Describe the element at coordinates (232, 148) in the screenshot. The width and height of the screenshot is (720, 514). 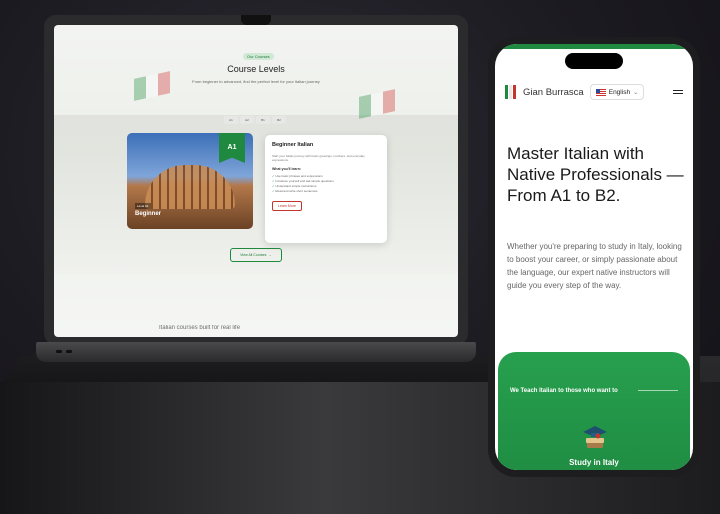
I see `level-ribbon: A1` at that location.